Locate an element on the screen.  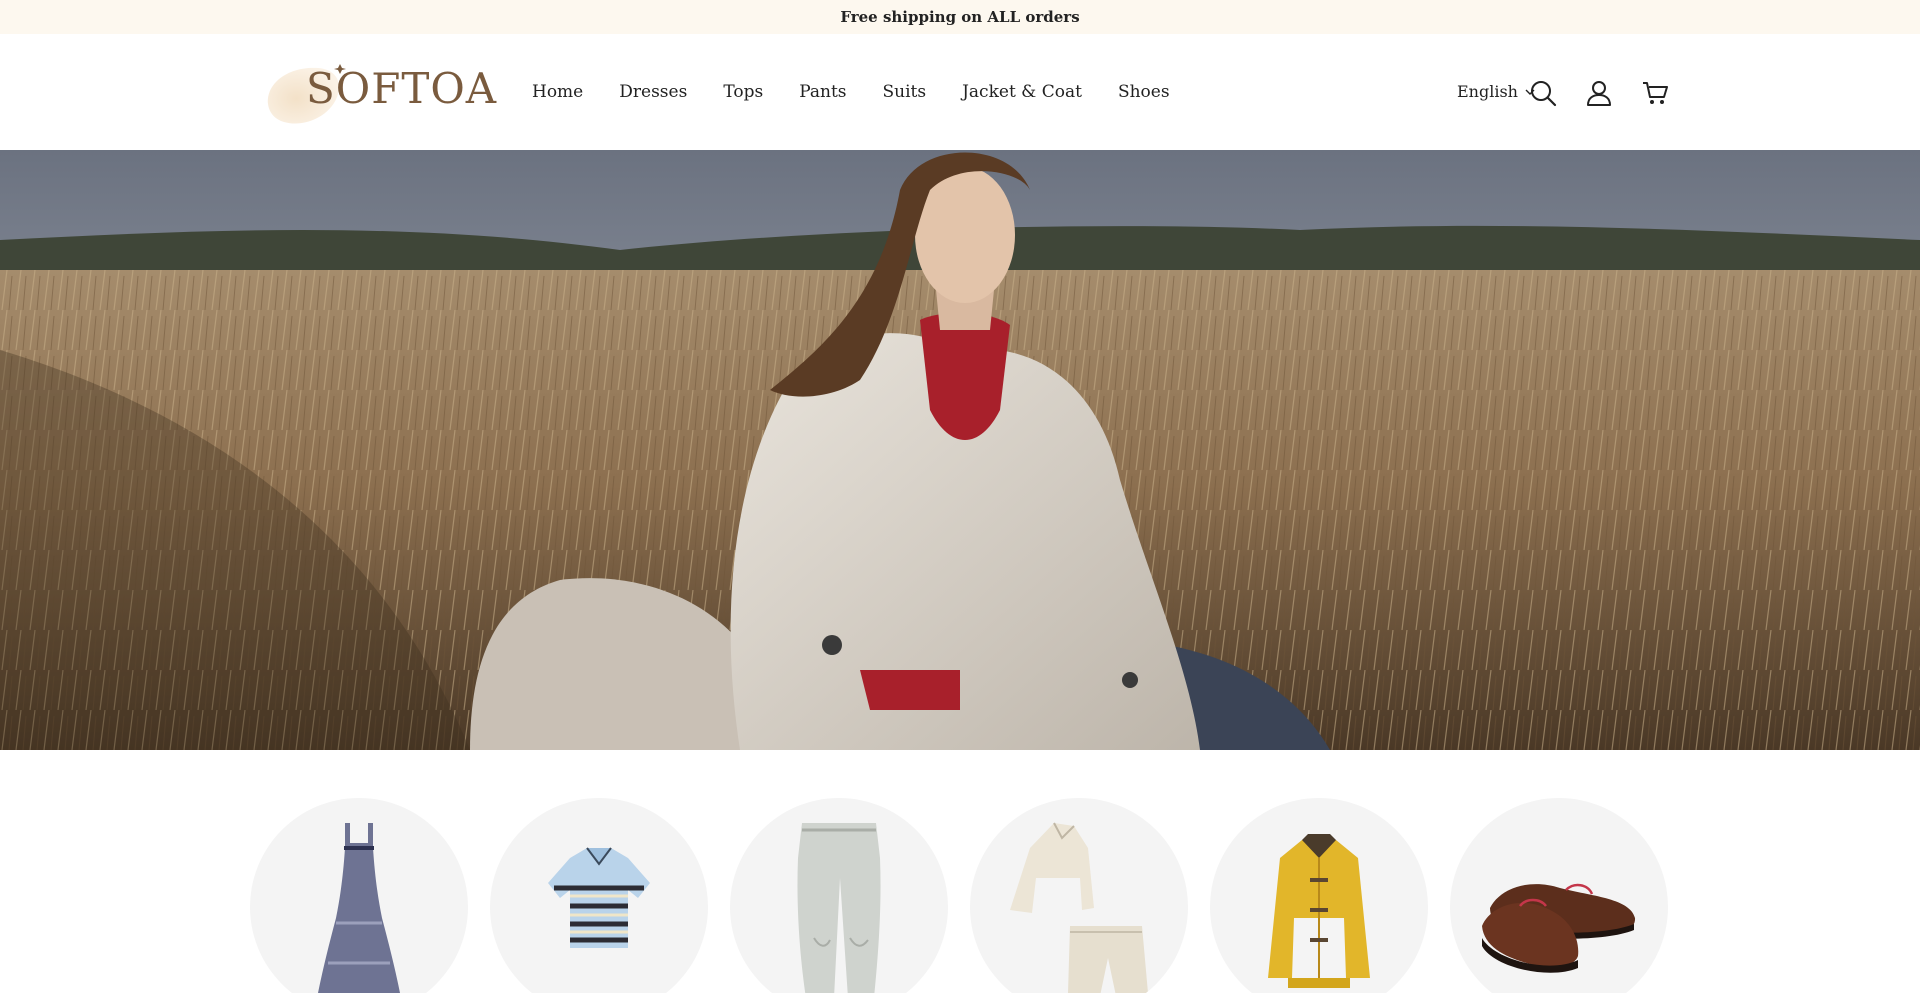
nav-pants: Pants is located at coordinates (822, 92).